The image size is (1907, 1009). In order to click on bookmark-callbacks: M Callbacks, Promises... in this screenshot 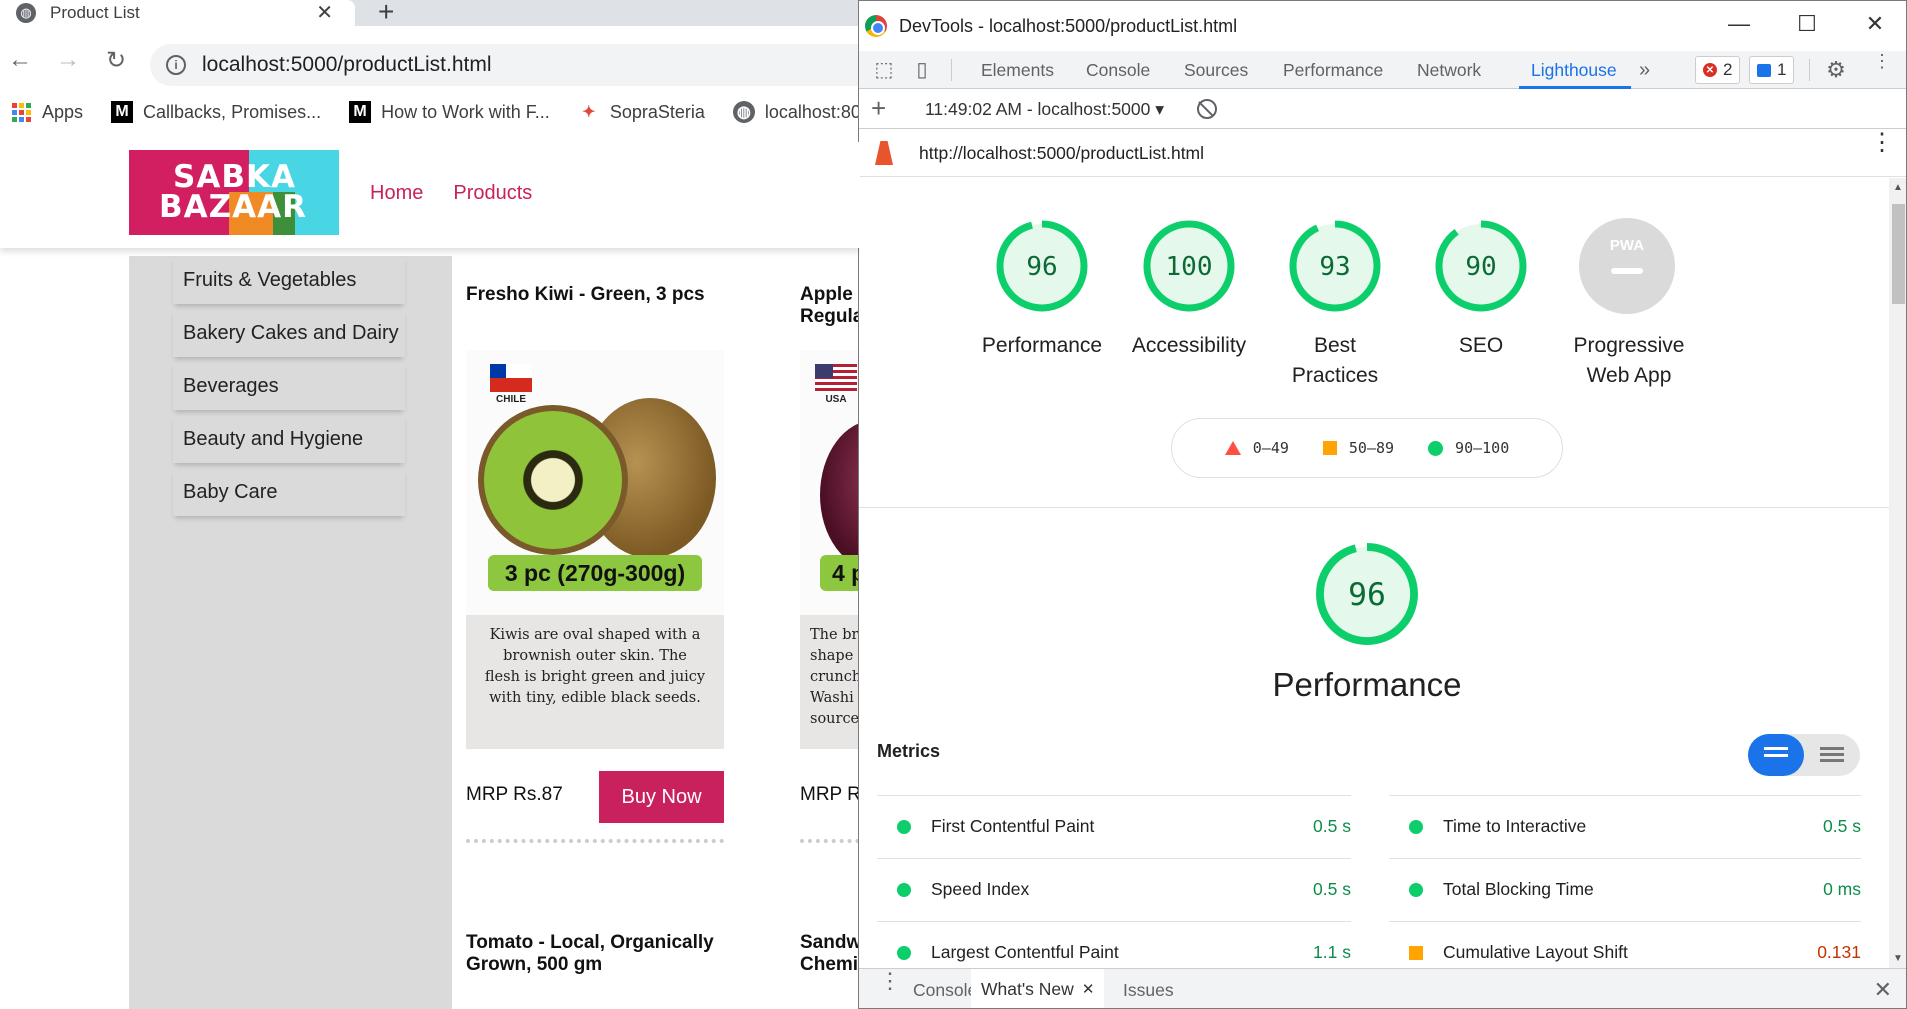, I will do `click(216, 112)`.